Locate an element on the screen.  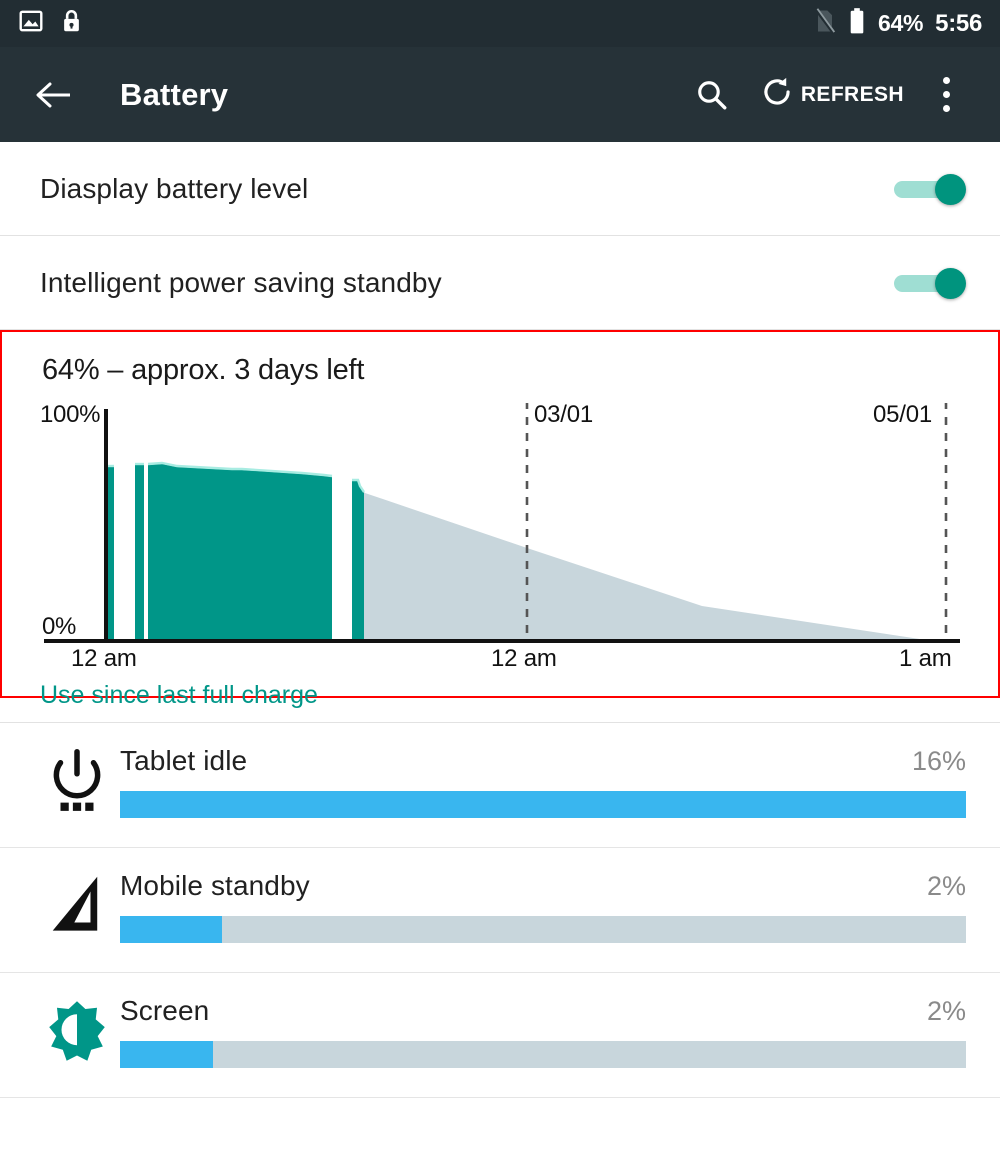
x-axis-tick-1: 12 am is located at coordinates (104, 658).